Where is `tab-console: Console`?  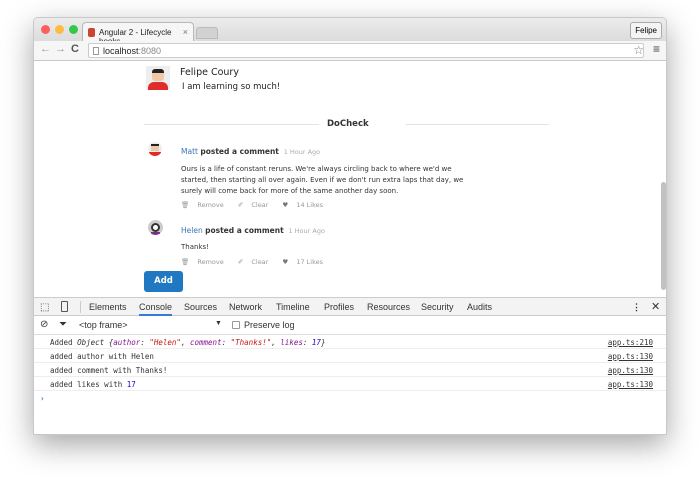
tab-console: Console is located at coordinates (156, 309).